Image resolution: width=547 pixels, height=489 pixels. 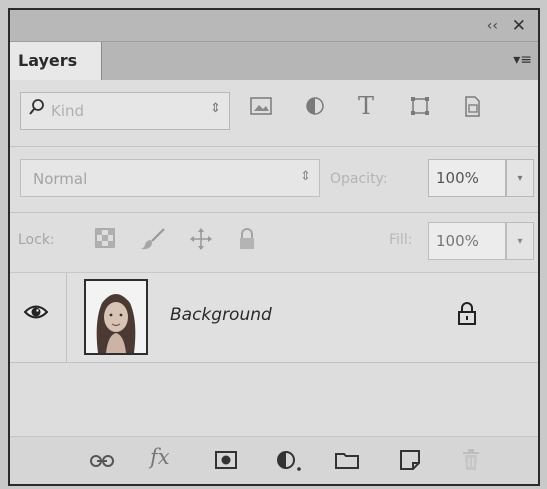 I want to click on tab-layers-label: Layers, so click(x=48, y=60).